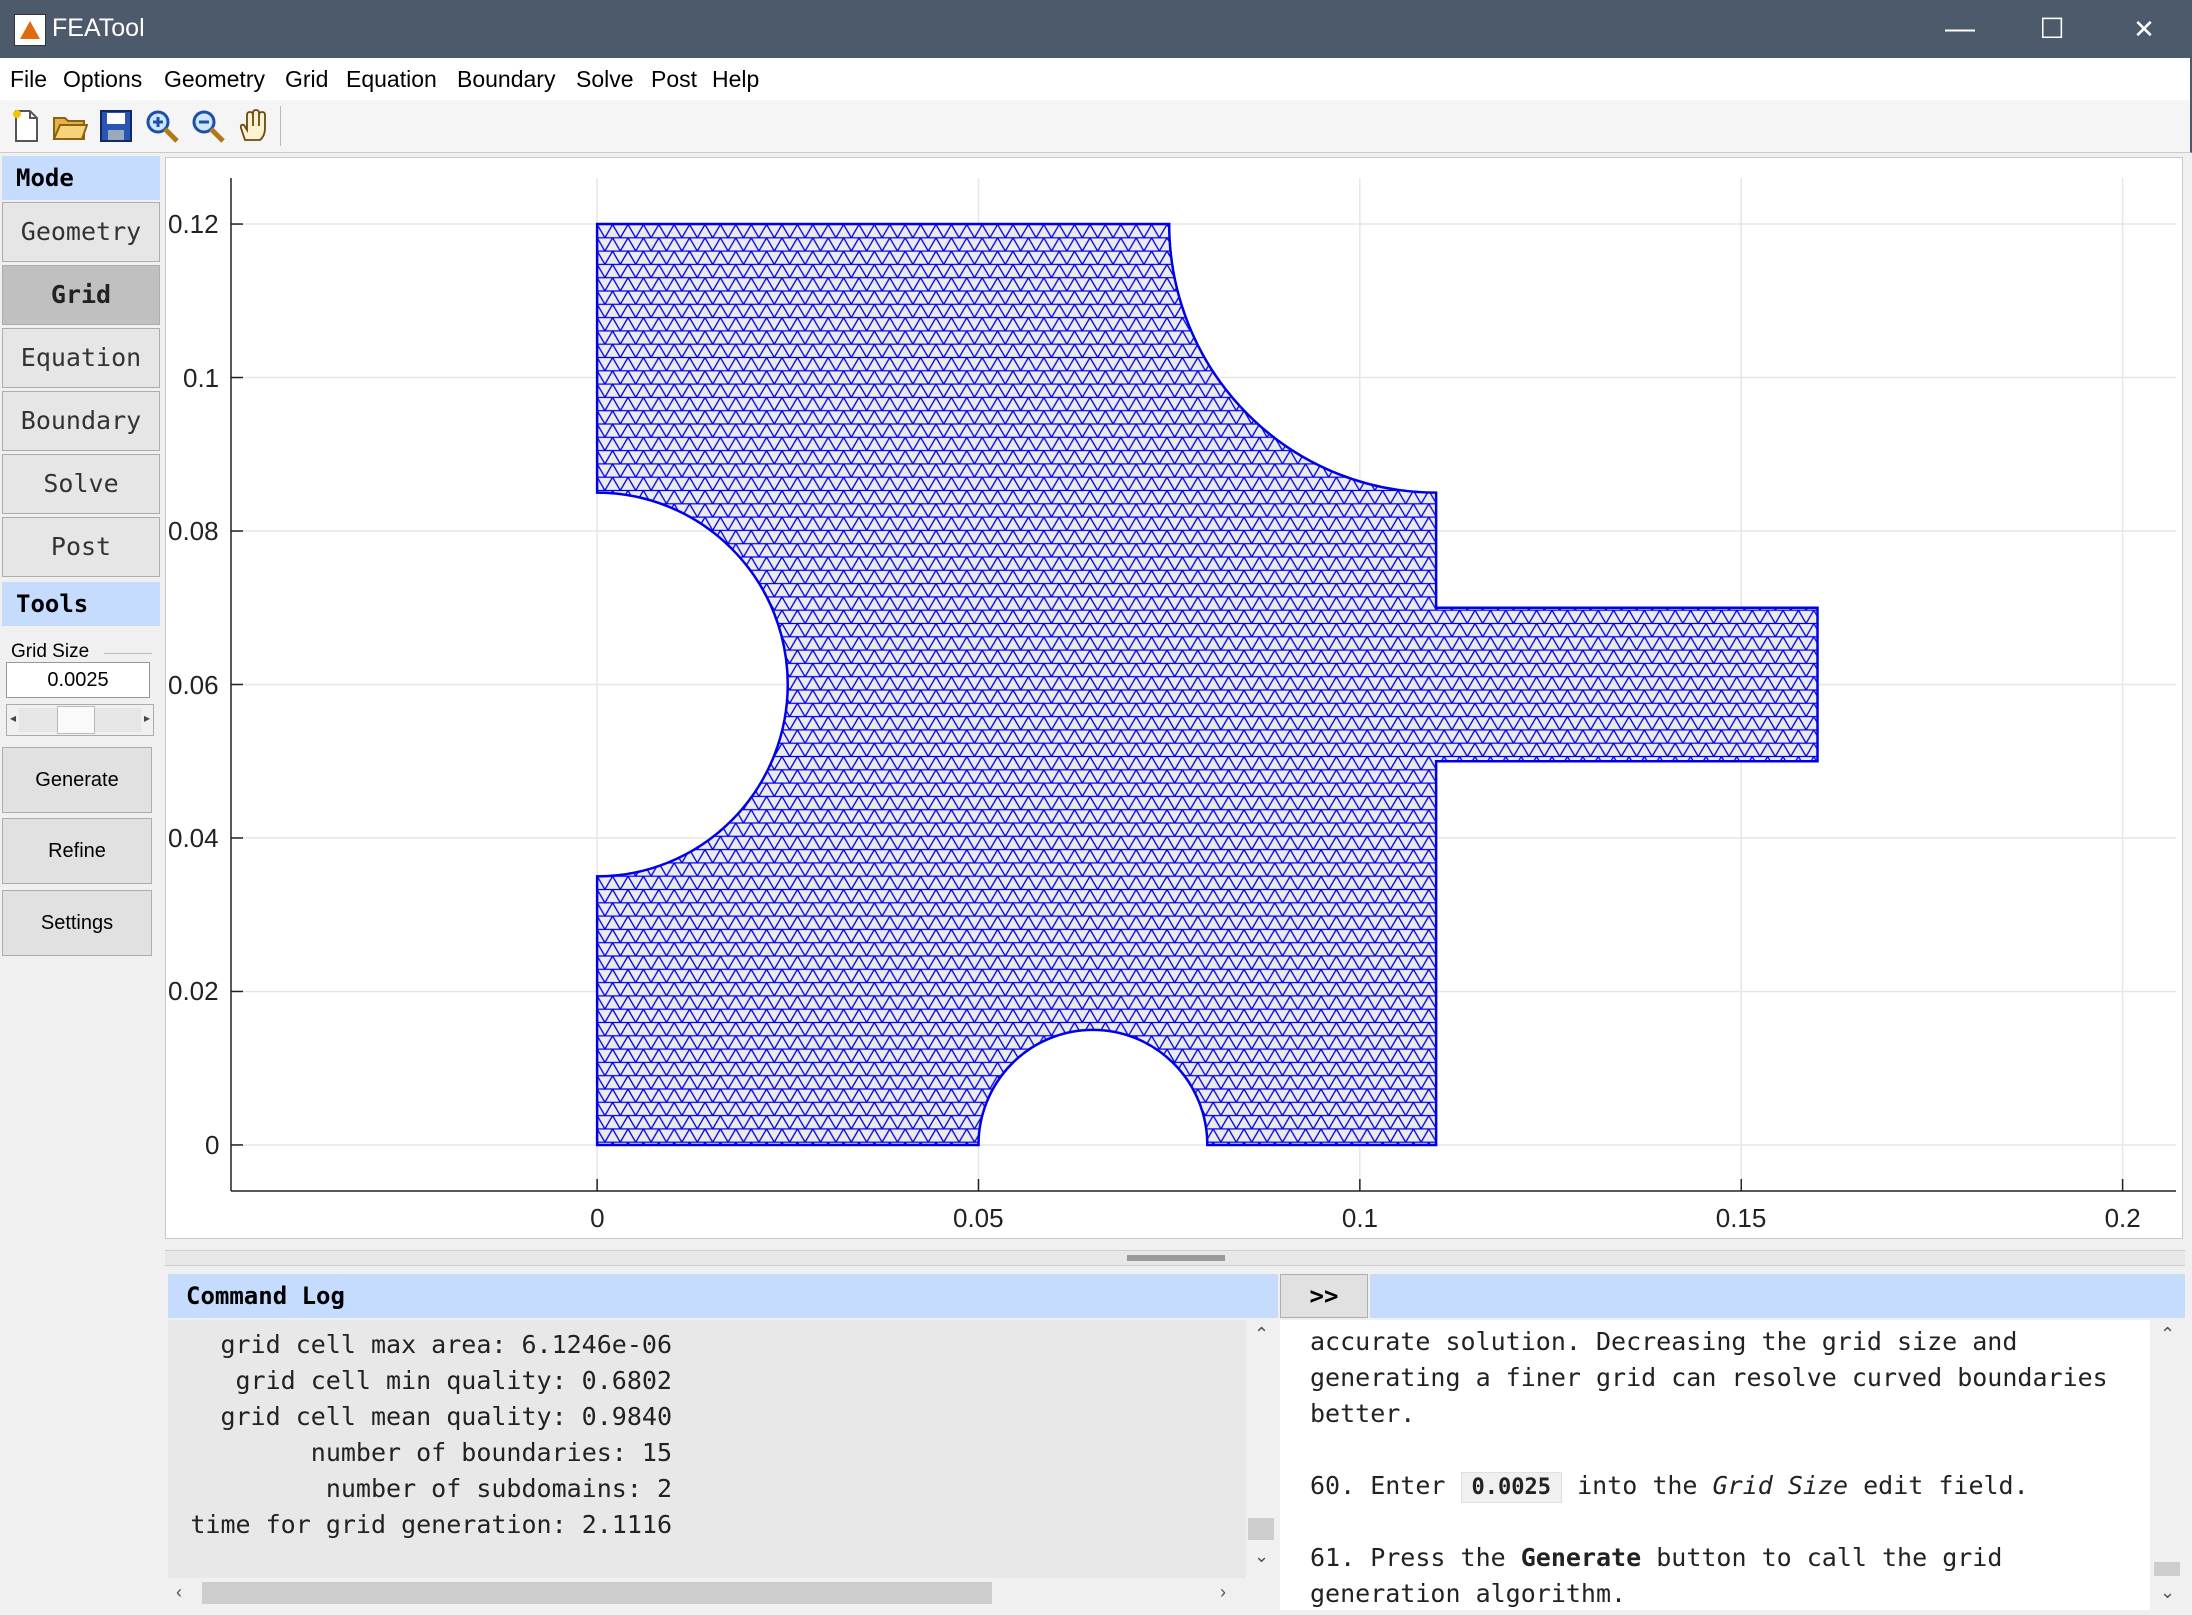  Describe the element at coordinates (30, 30) in the screenshot. I see `app-logo-icon` at that location.